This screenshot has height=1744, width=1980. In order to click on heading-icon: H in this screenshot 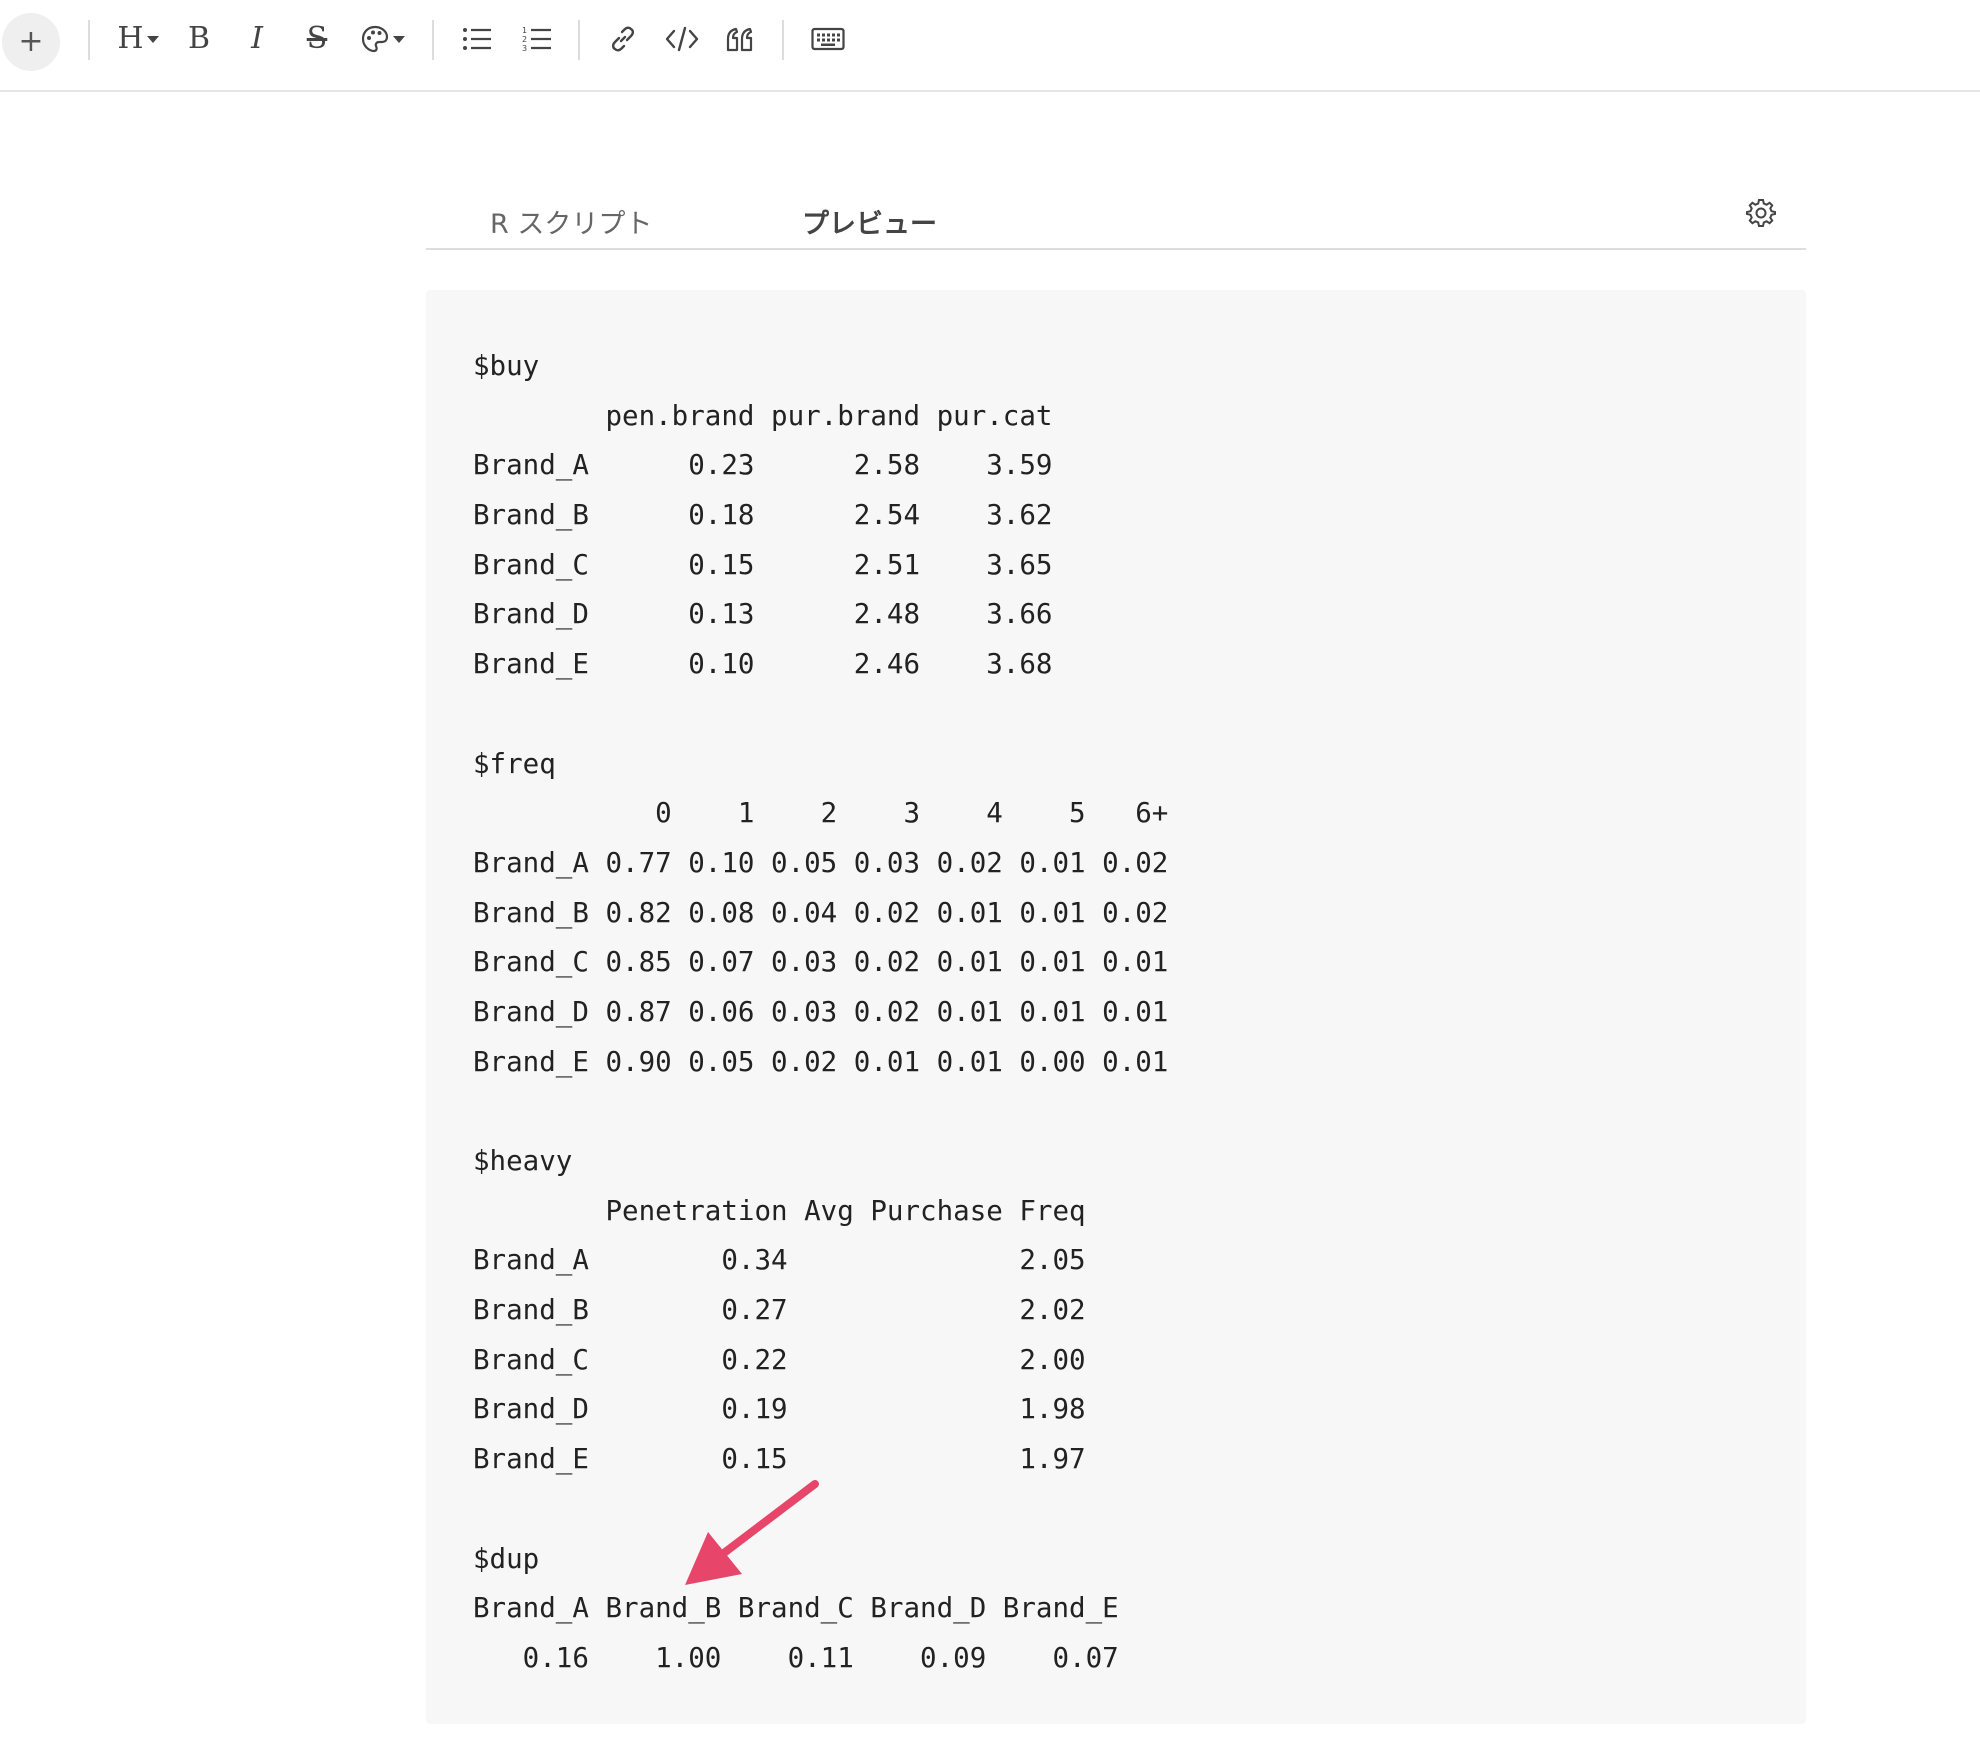, I will do `click(130, 38)`.